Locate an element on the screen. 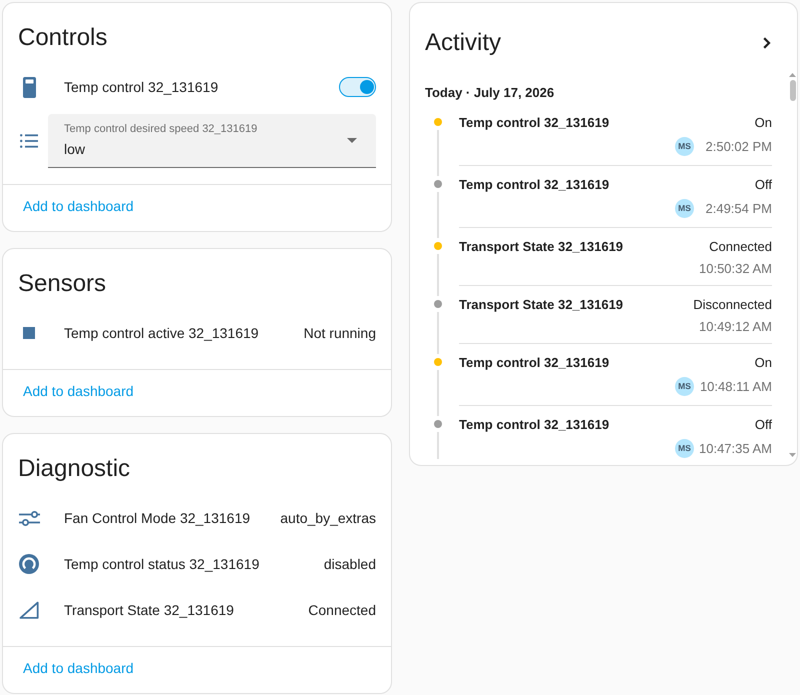 Image resolution: width=800 pixels, height=695 pixels. card-title: Controls is located at coordinates (63, 38).